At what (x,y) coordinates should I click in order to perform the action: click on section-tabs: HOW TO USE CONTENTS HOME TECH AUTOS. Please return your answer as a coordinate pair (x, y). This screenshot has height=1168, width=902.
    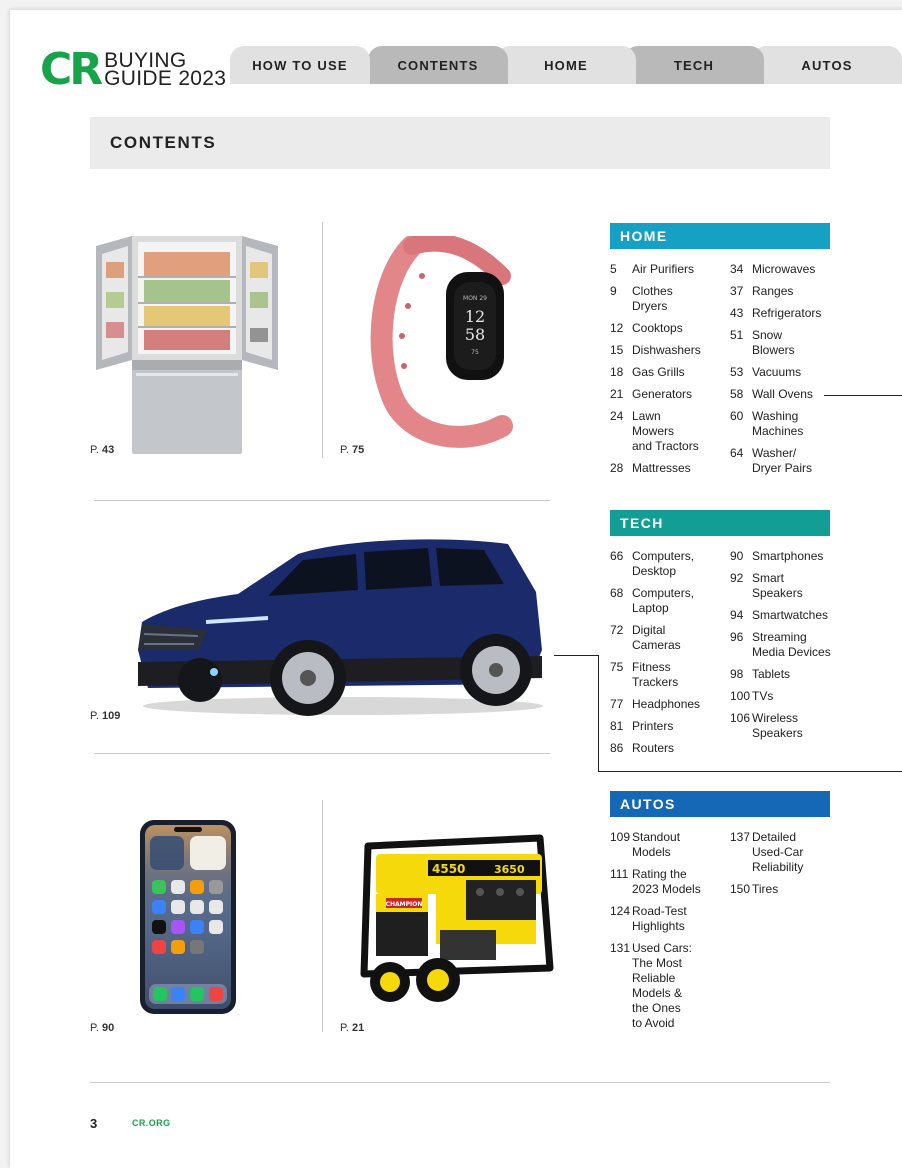
    Looking at the image, I should click on (566, 65).